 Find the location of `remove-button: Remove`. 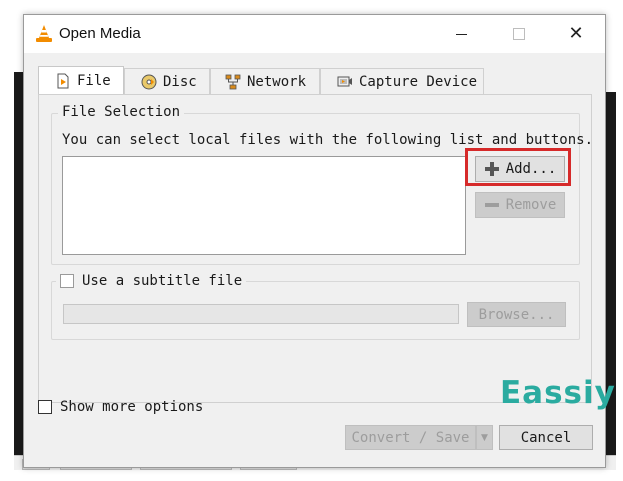

remove-button: Remove is located at coordinates (520, 205).